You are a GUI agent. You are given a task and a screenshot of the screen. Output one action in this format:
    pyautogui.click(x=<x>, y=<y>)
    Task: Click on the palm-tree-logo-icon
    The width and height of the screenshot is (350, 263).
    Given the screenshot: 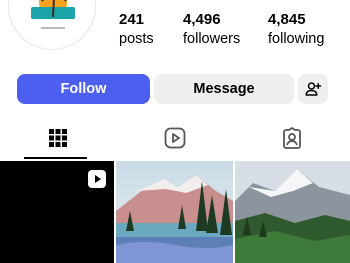 What is the action you would take?
    pyautogui.click(x=53, y=14)
    